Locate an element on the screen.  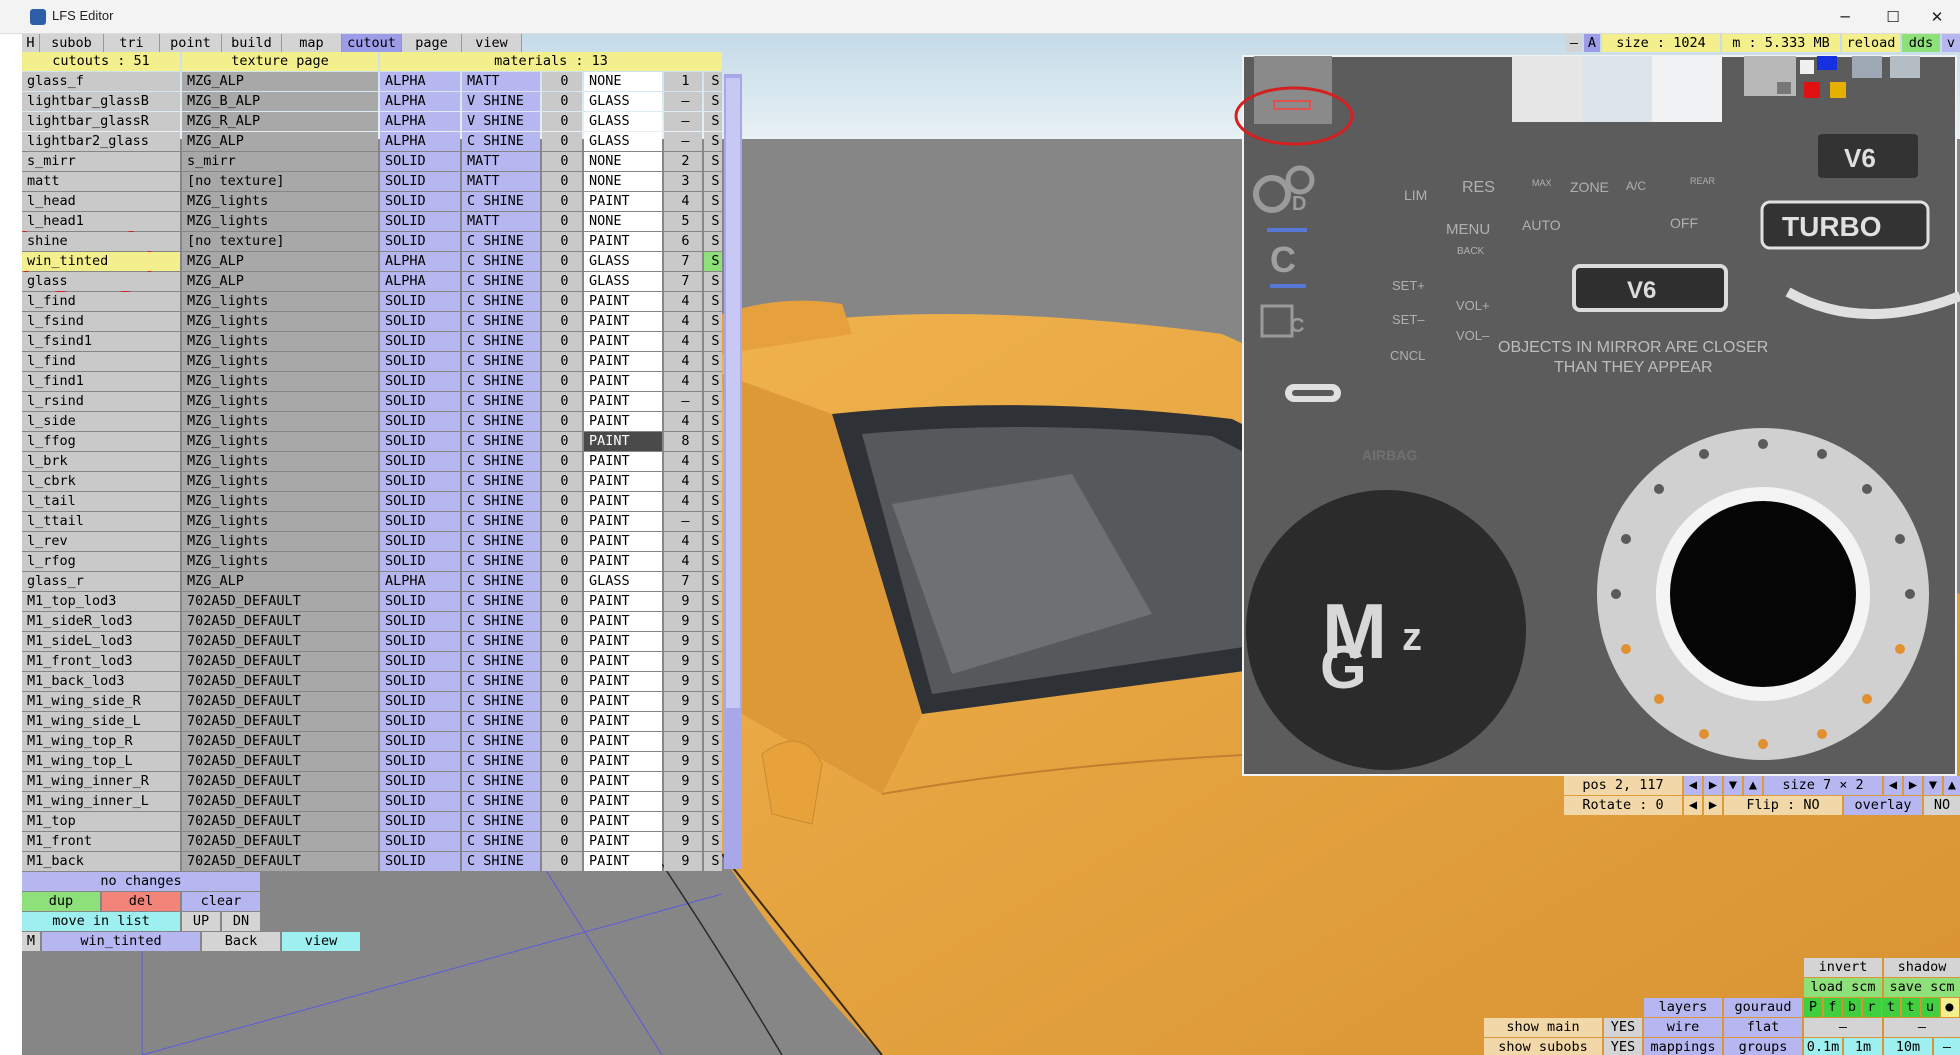
table-row: l_fsind MZG_lights SOLID C SHINE 0 PAINT 4 S is located at coordinates (382, 322).